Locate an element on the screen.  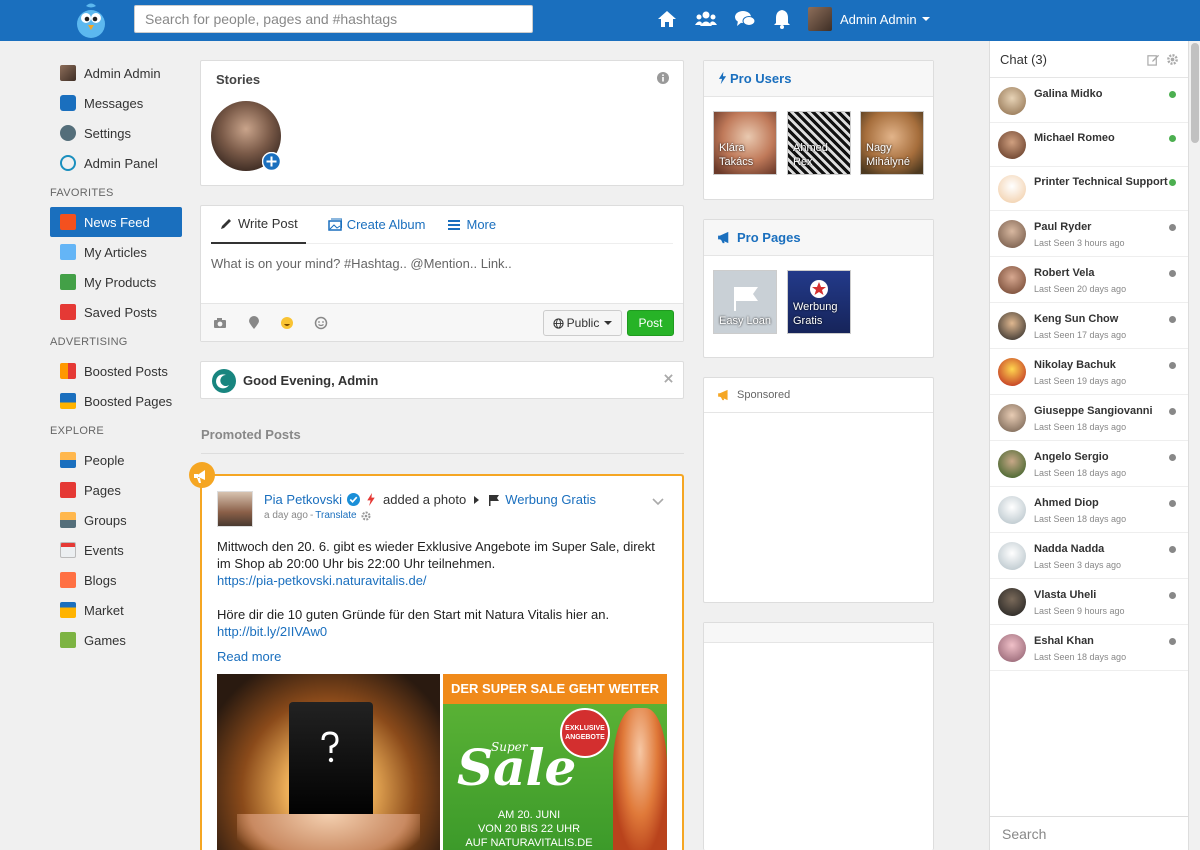
chat-contact-item: Ahmed Diop Last Seen 18 days ago is located at coordinates (1089, 510).